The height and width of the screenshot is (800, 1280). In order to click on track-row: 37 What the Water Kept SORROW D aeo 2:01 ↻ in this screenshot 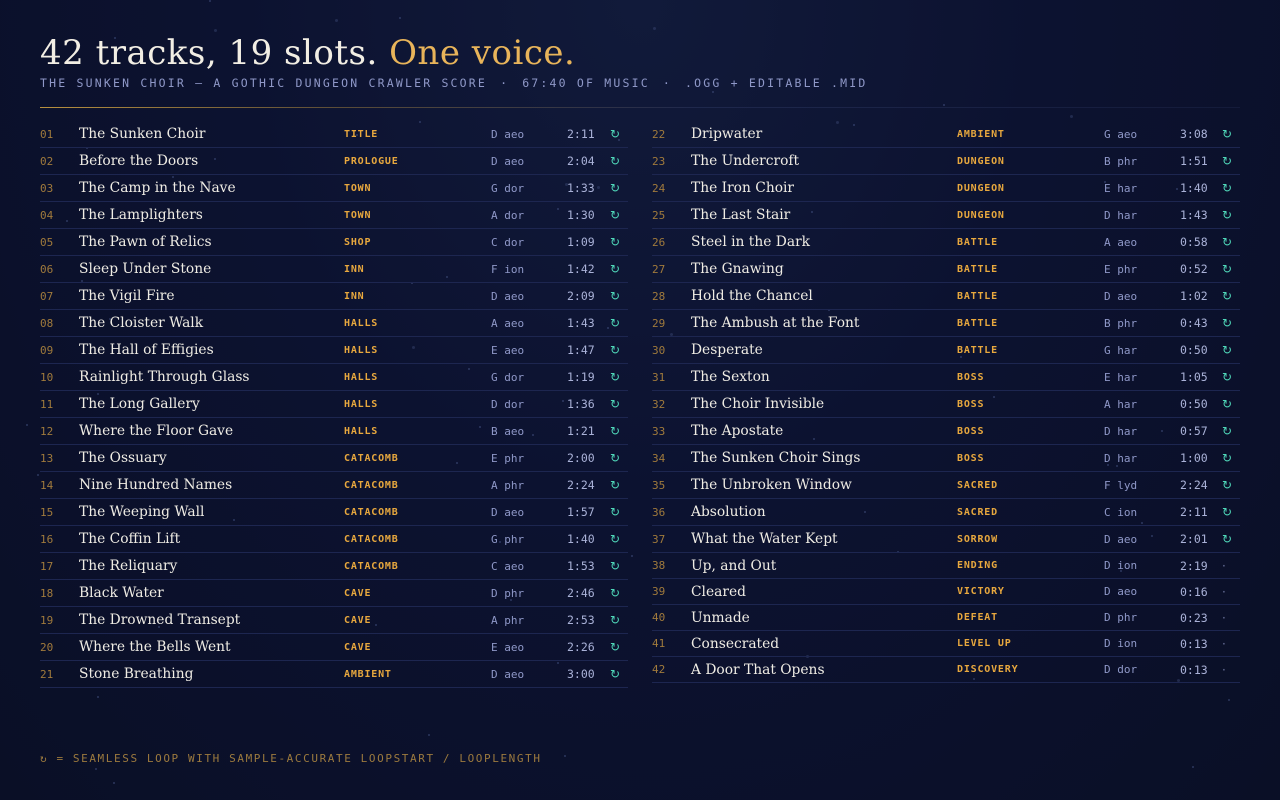, I will do `click(946, 539)`.